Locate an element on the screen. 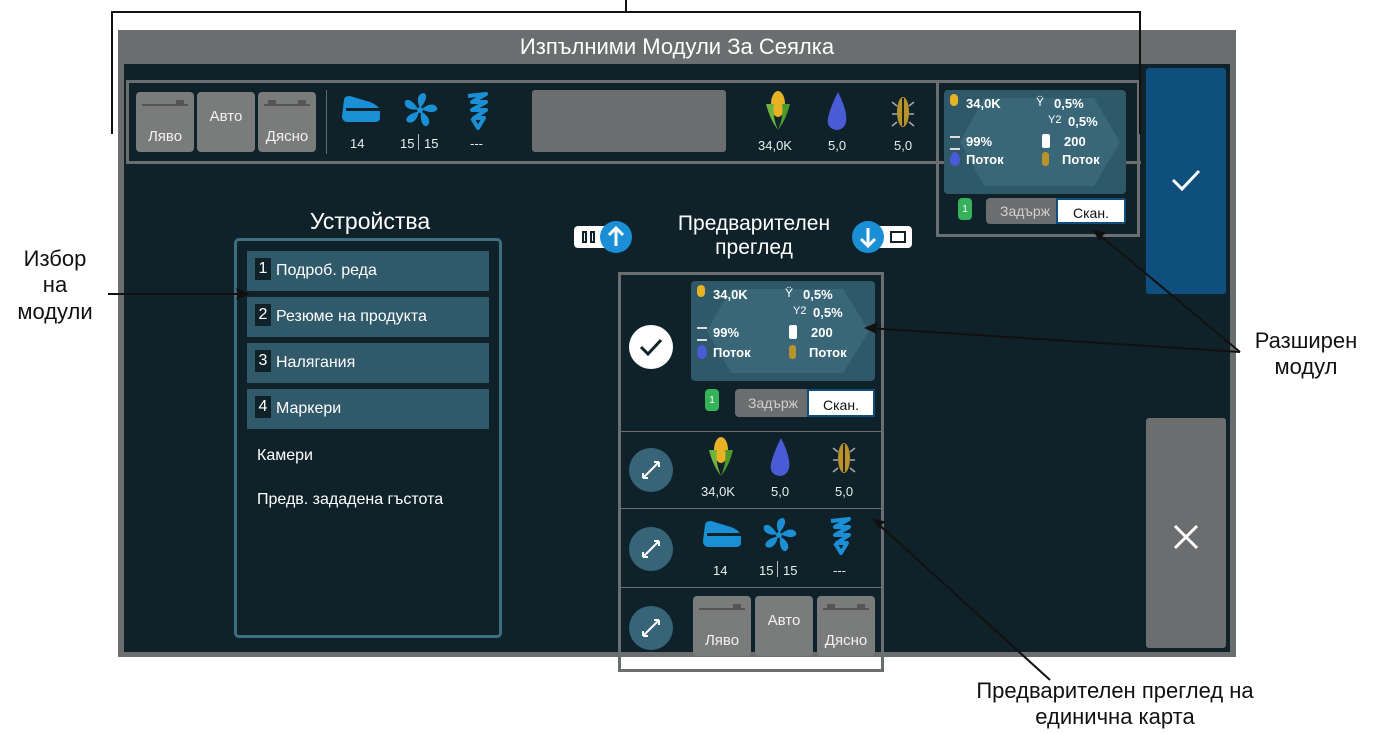 The width and height of the screenshot is (1377, 734). callout-line: единична карта is located at coordinates (1115, 717).